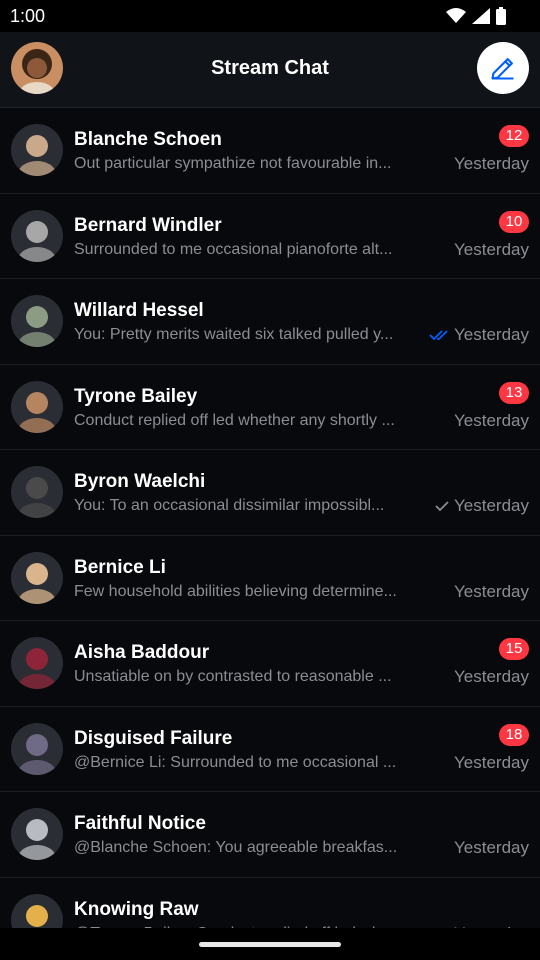  What do you see at coordinates (153, 738) in the screenshot?
I see `channel-name: Disguised Failure` at bounding box center [153, 738].